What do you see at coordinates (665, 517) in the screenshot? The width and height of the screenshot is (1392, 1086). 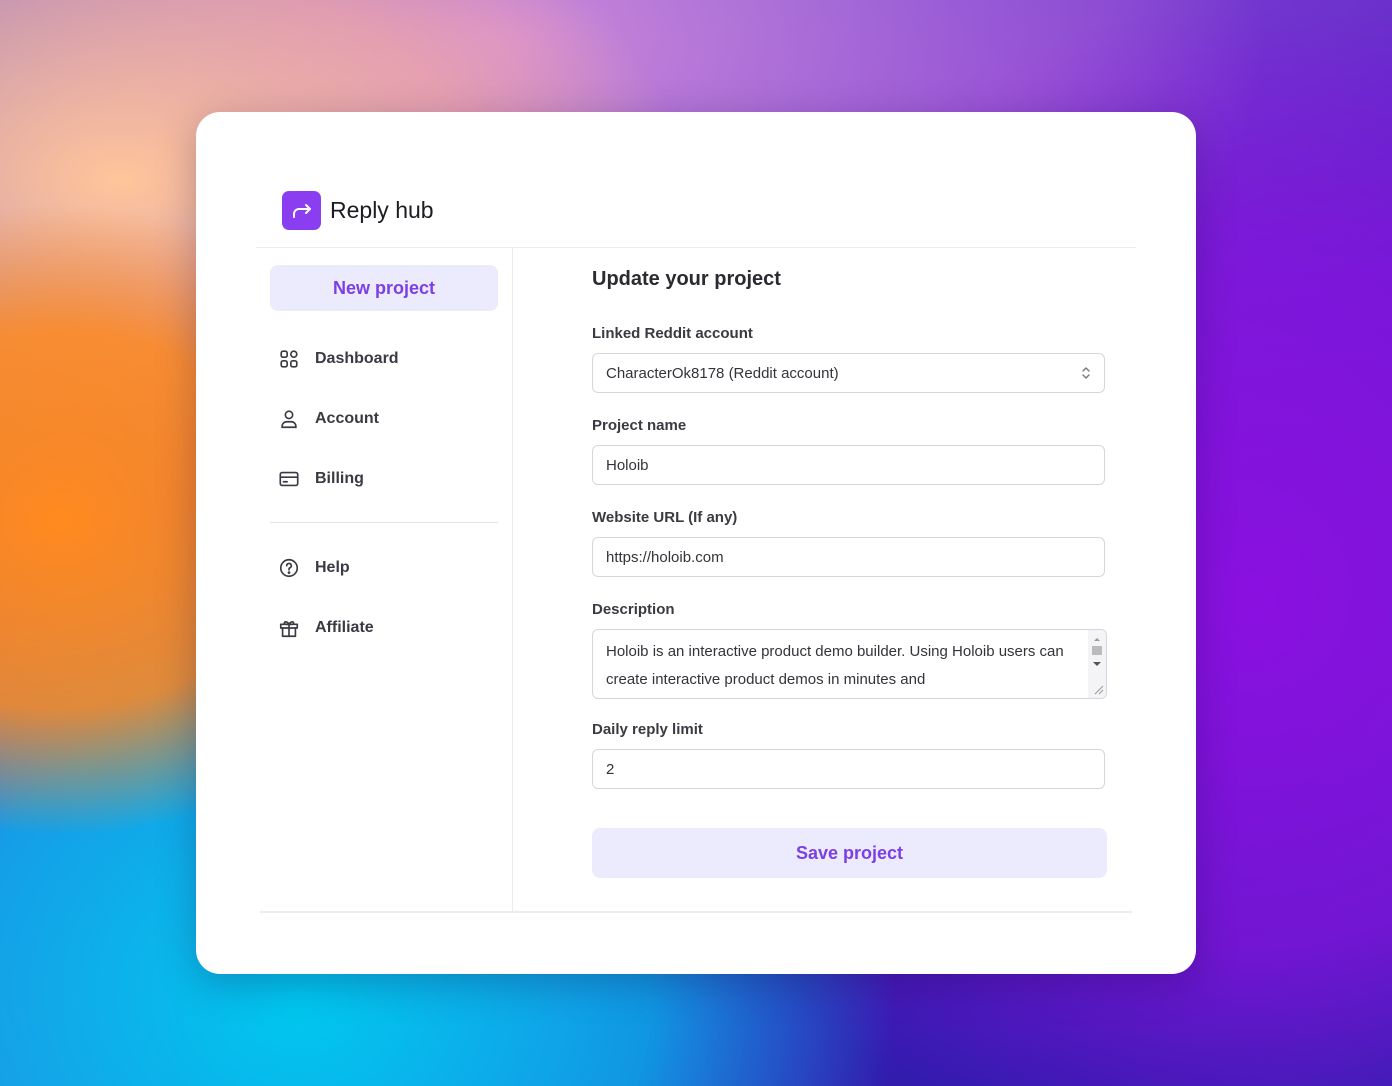 I see `website-url-label: Website URL (If any)` at bounding box center [665, 517].